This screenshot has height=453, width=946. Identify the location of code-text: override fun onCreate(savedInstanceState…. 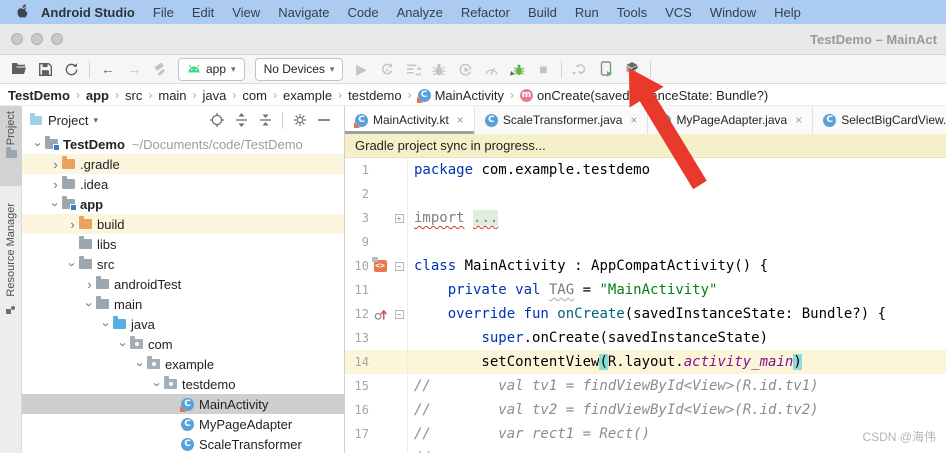
(676, 314).